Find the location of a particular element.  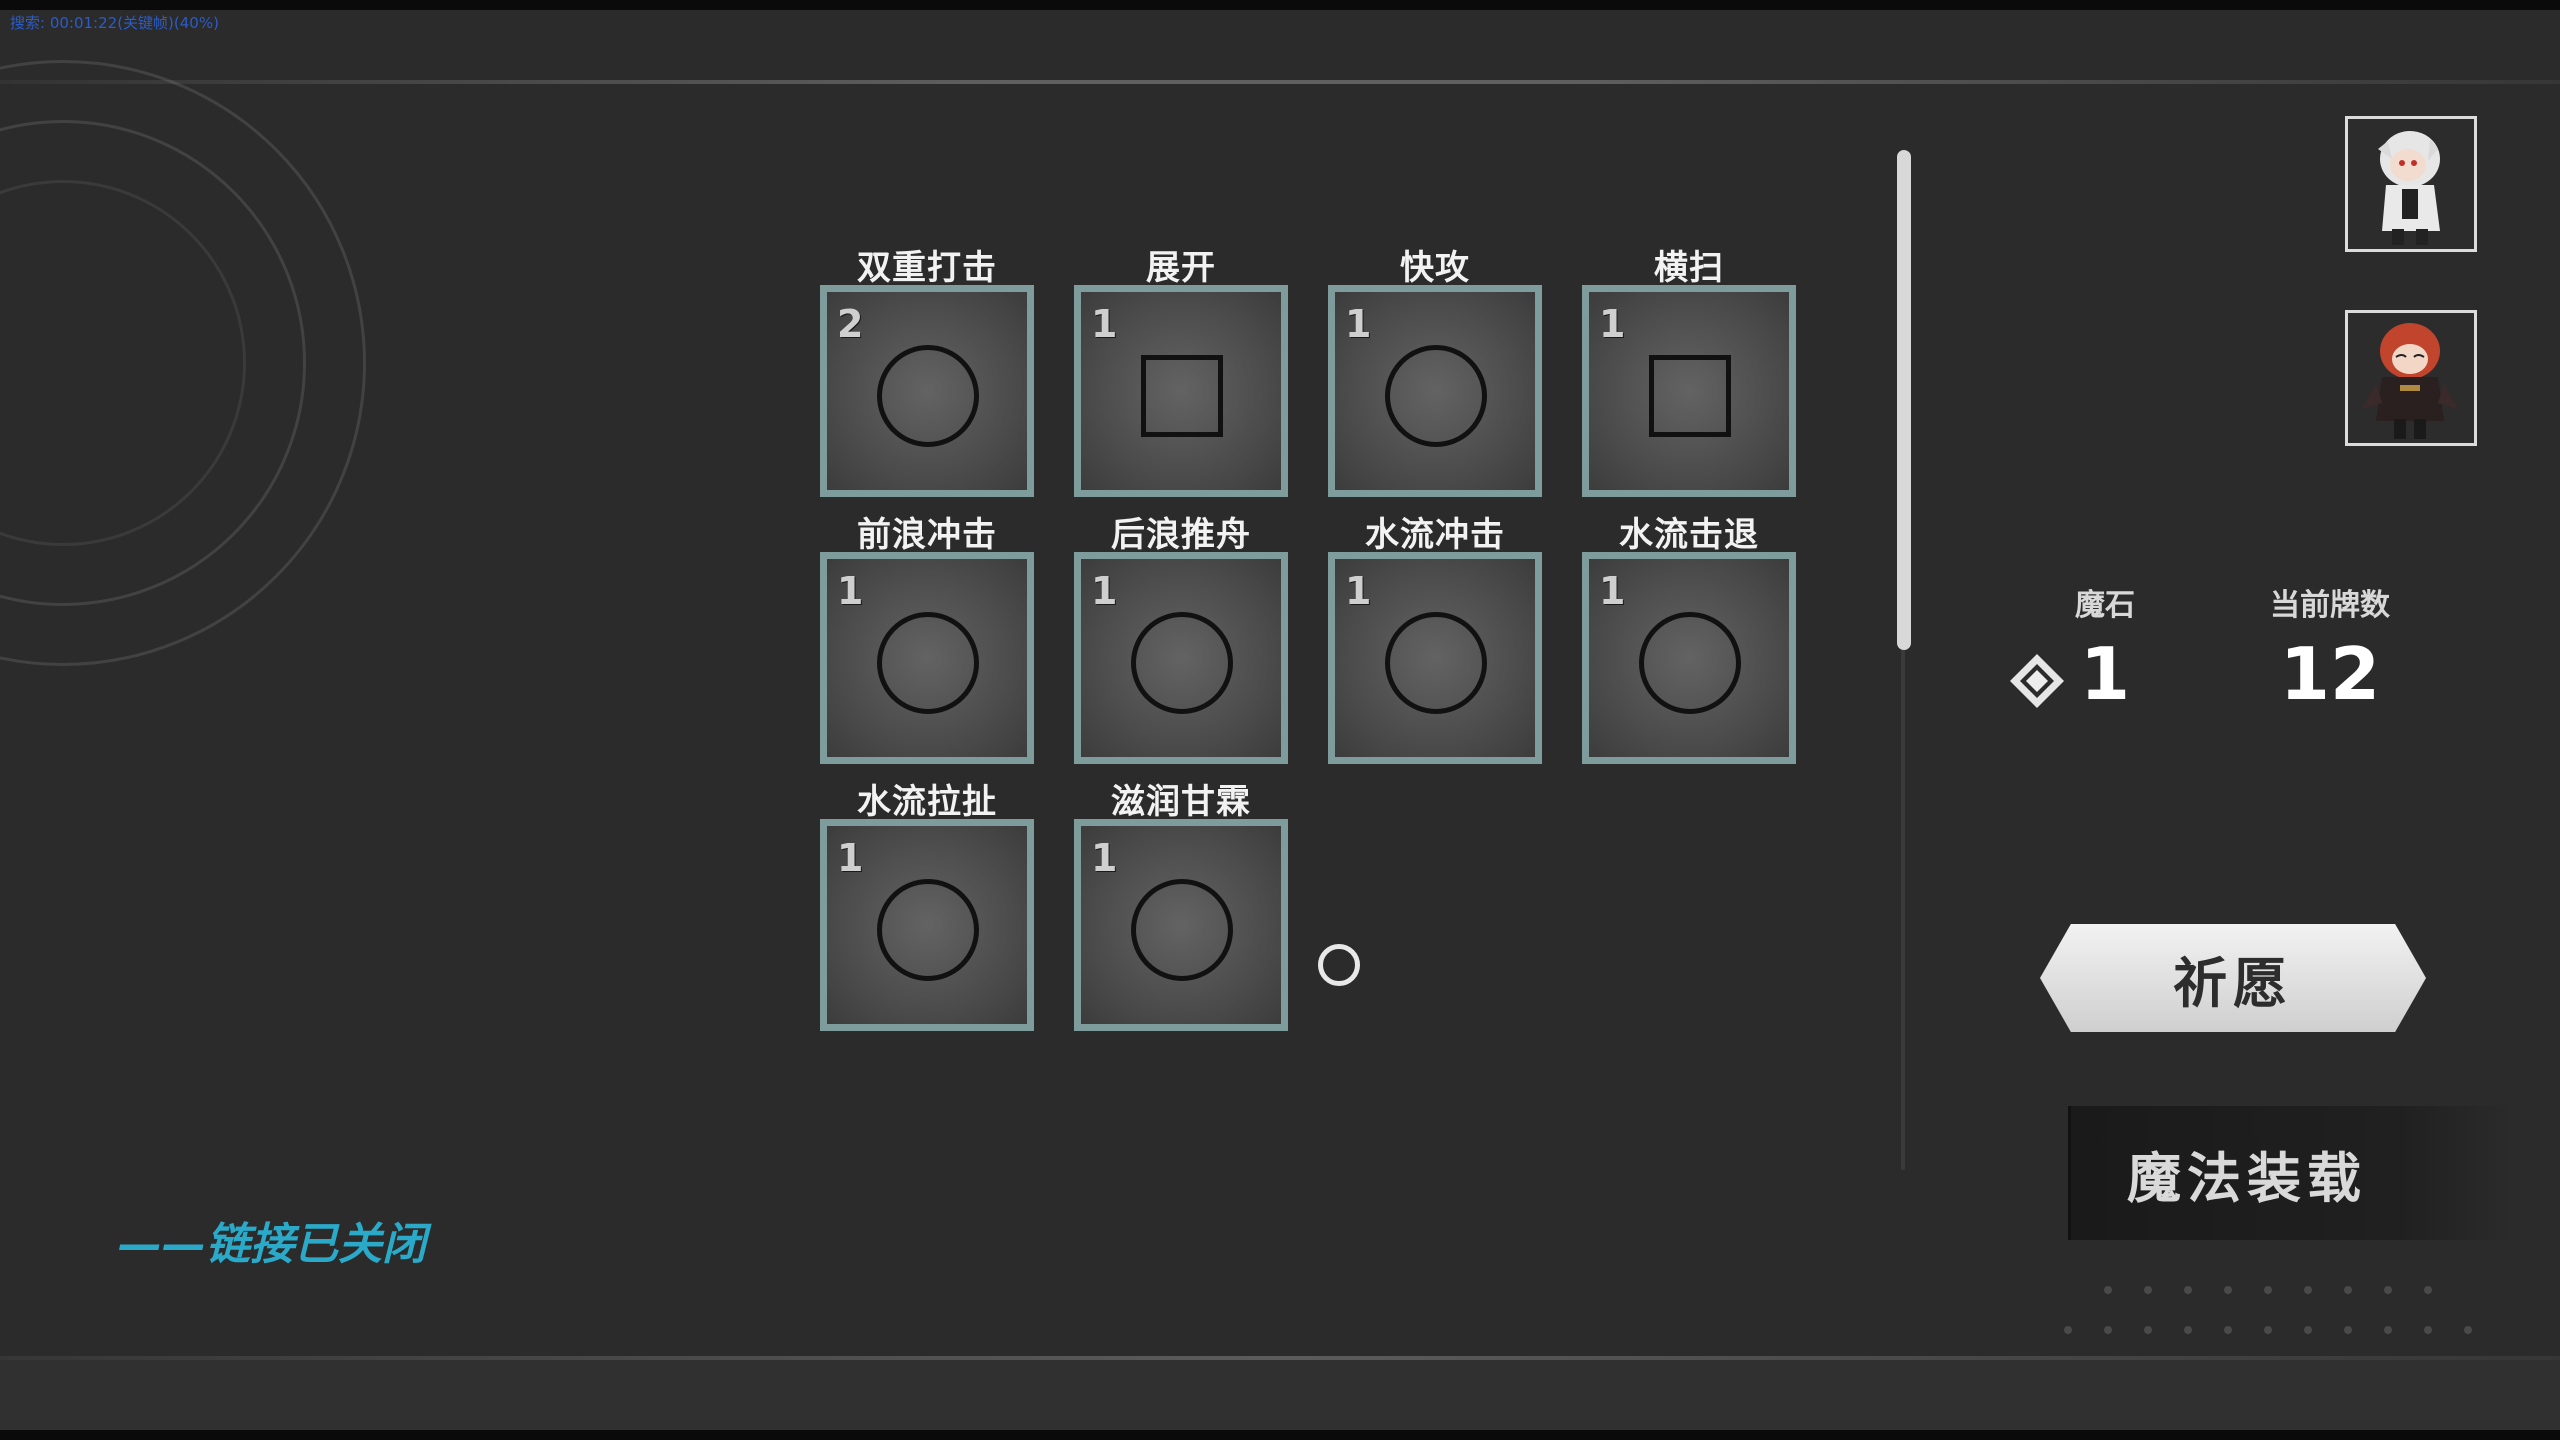

skill-card: 快攻 1 is located at coordinates (1448, 370).